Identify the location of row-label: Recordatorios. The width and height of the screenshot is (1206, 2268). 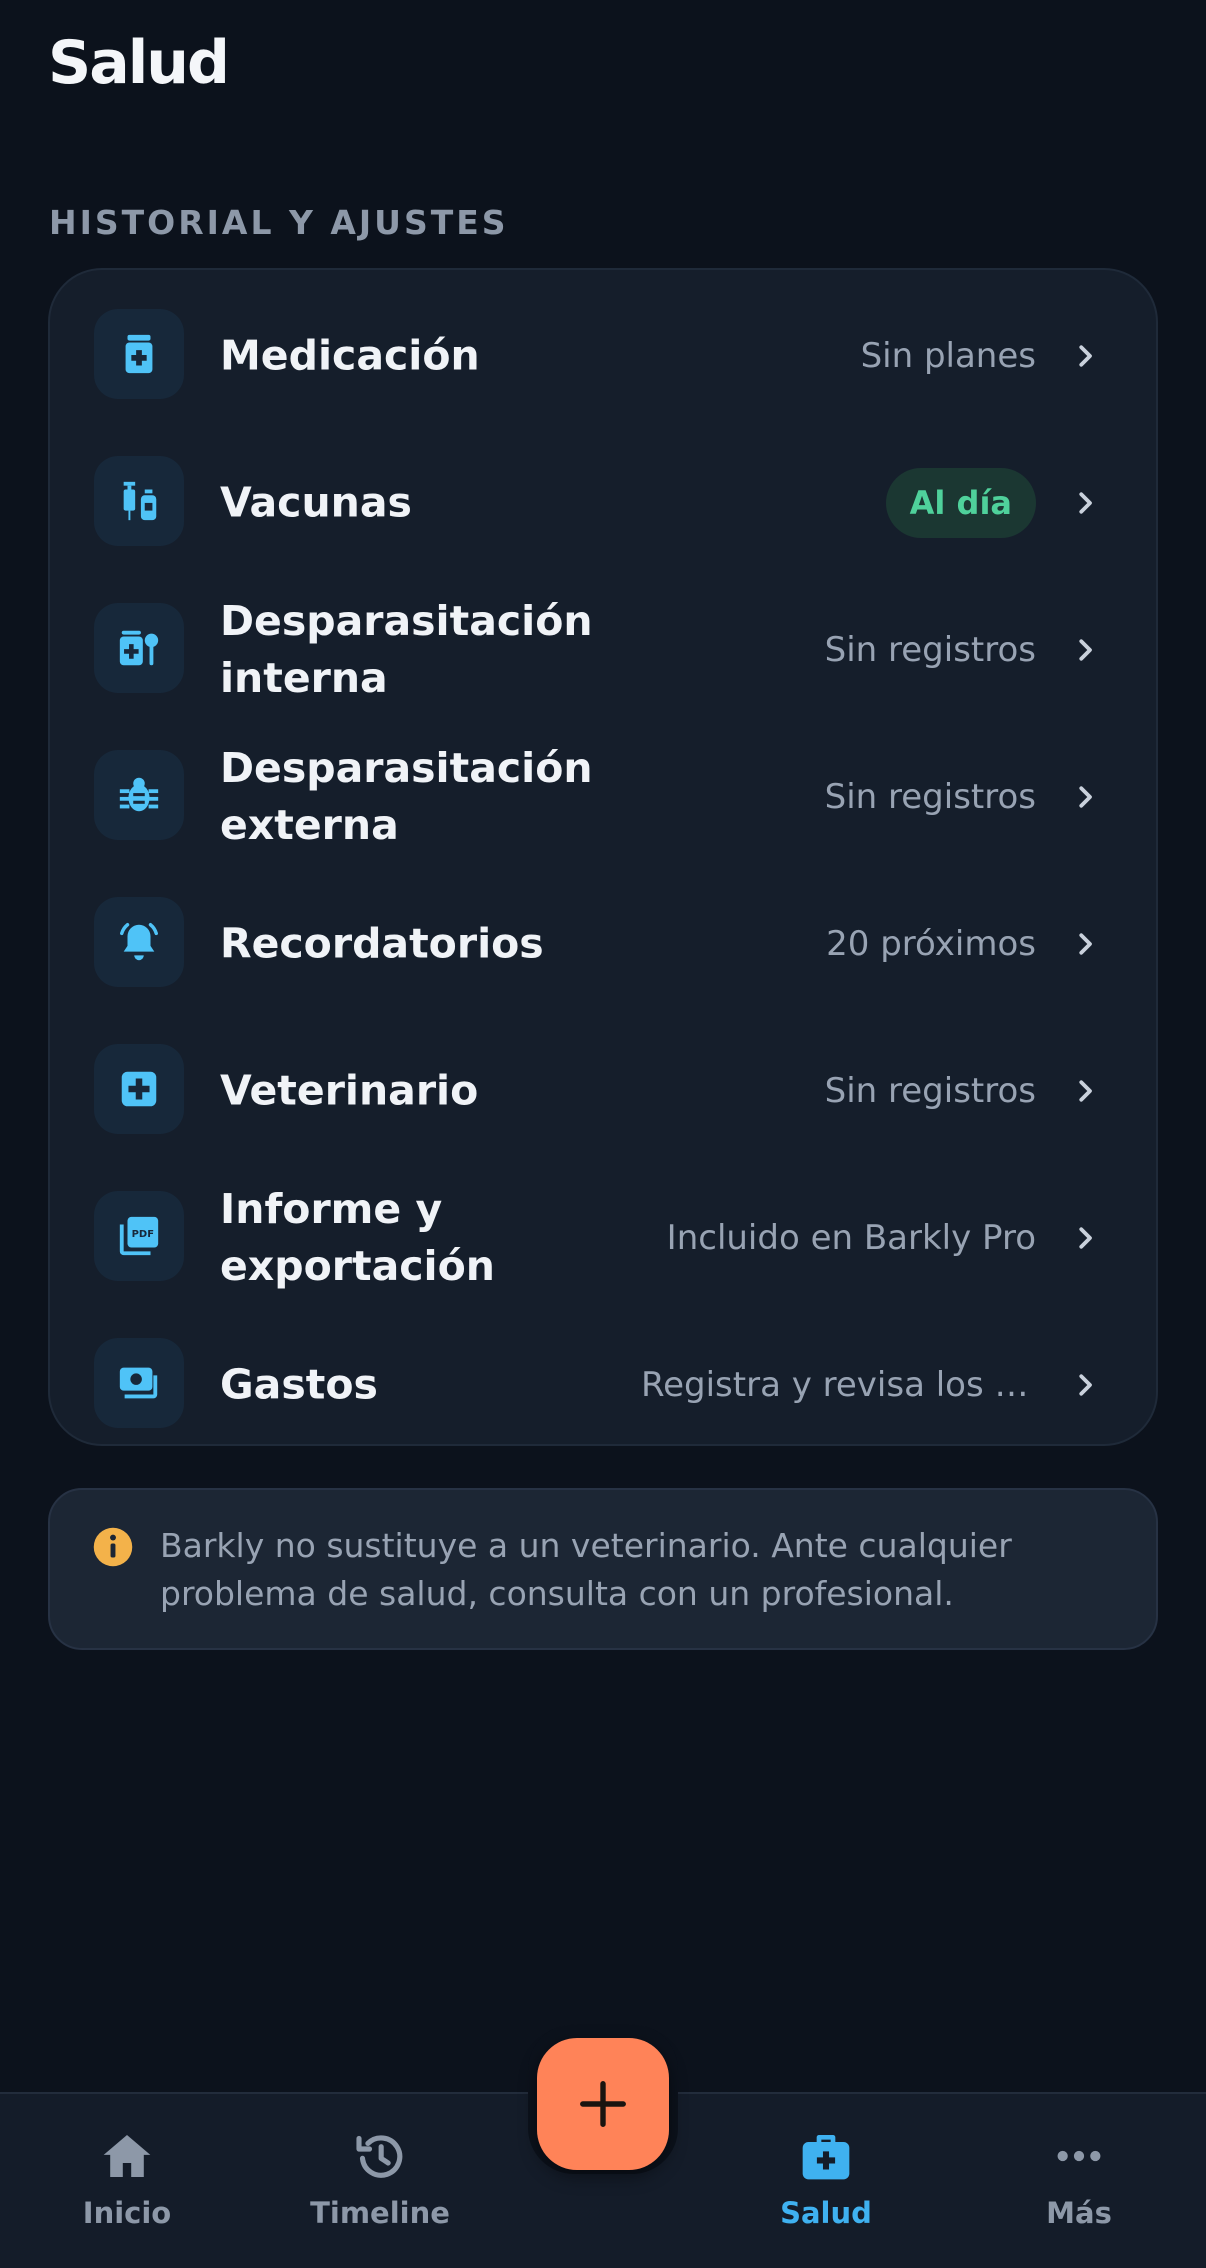
(382, 943).